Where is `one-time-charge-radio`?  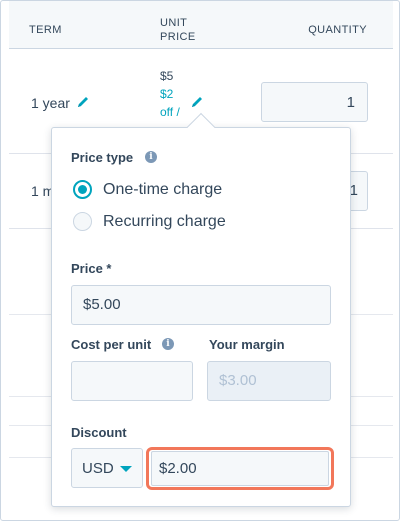 one-time-charge-radio is located at coordinates (82, 189).